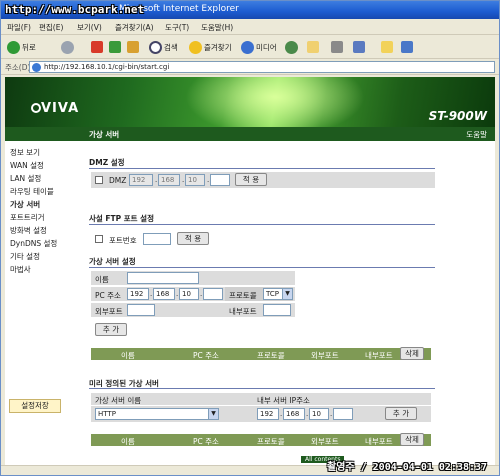 The width and height of the screenshot is (500, 476). Describe the element at coordinates (268, 414) in the screenshot. I see `pre-ip-1: 192` at that location.